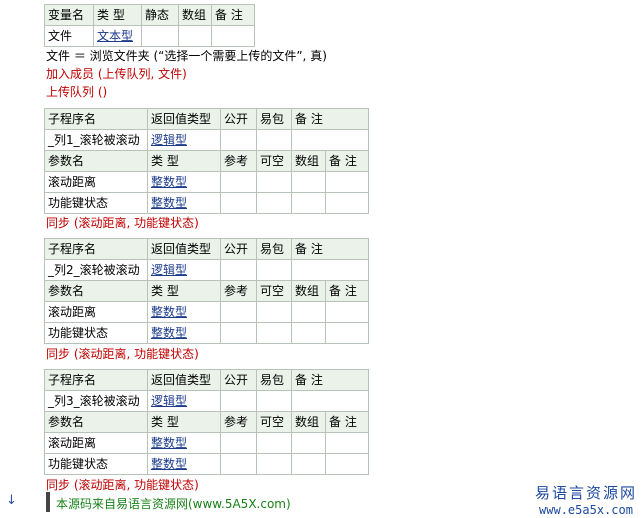 The image size is (643, 518). Describe the element at coordinates (233, 36) in the screenshot. I see `var-note-cell` at that location.